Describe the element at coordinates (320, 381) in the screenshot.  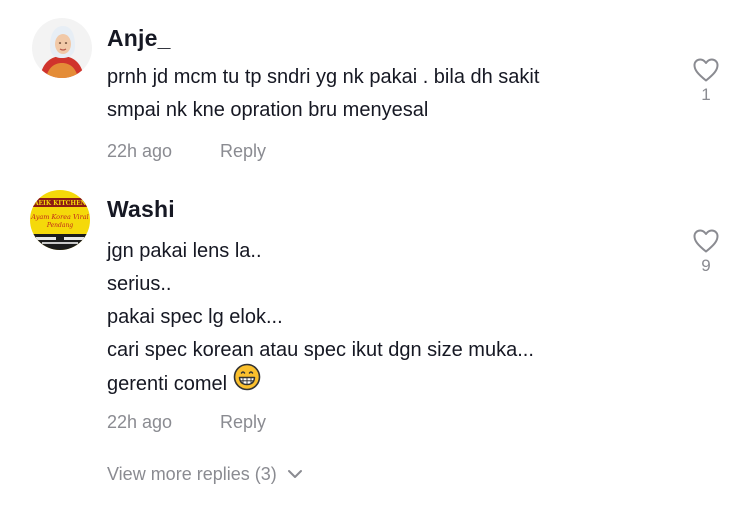
I see `comment-line: gerenti comel` at that location.